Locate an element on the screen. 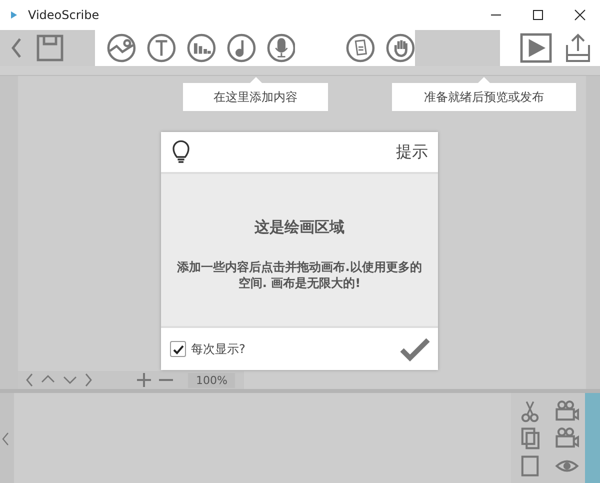  chart-icon is located at coordinates (201, 48).